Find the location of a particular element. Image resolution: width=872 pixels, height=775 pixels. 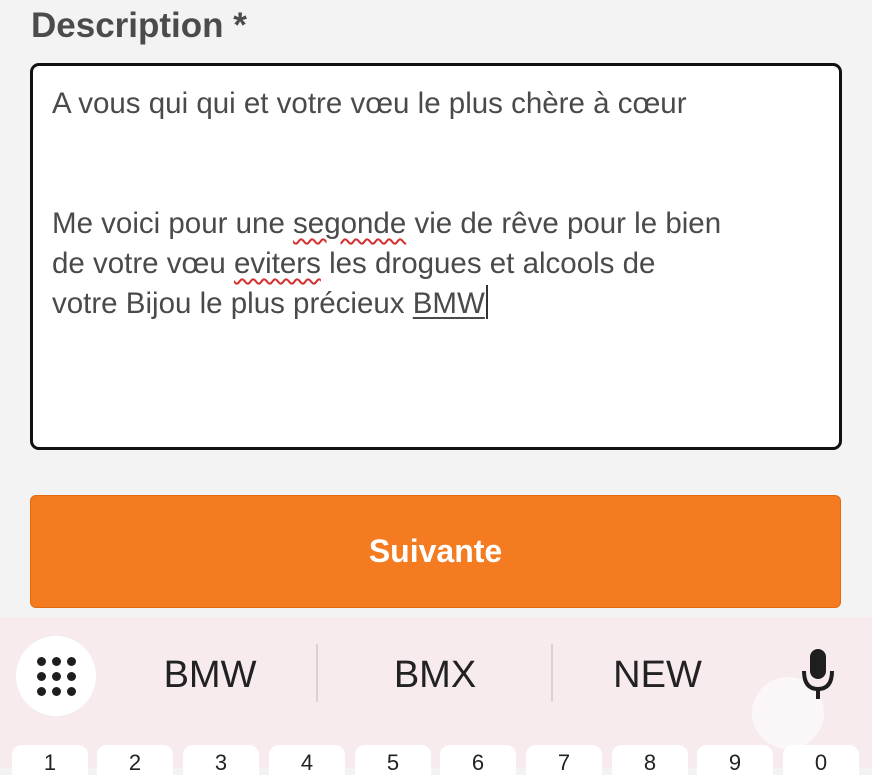

next-button: Suivante is located at coordinates (435, 551).